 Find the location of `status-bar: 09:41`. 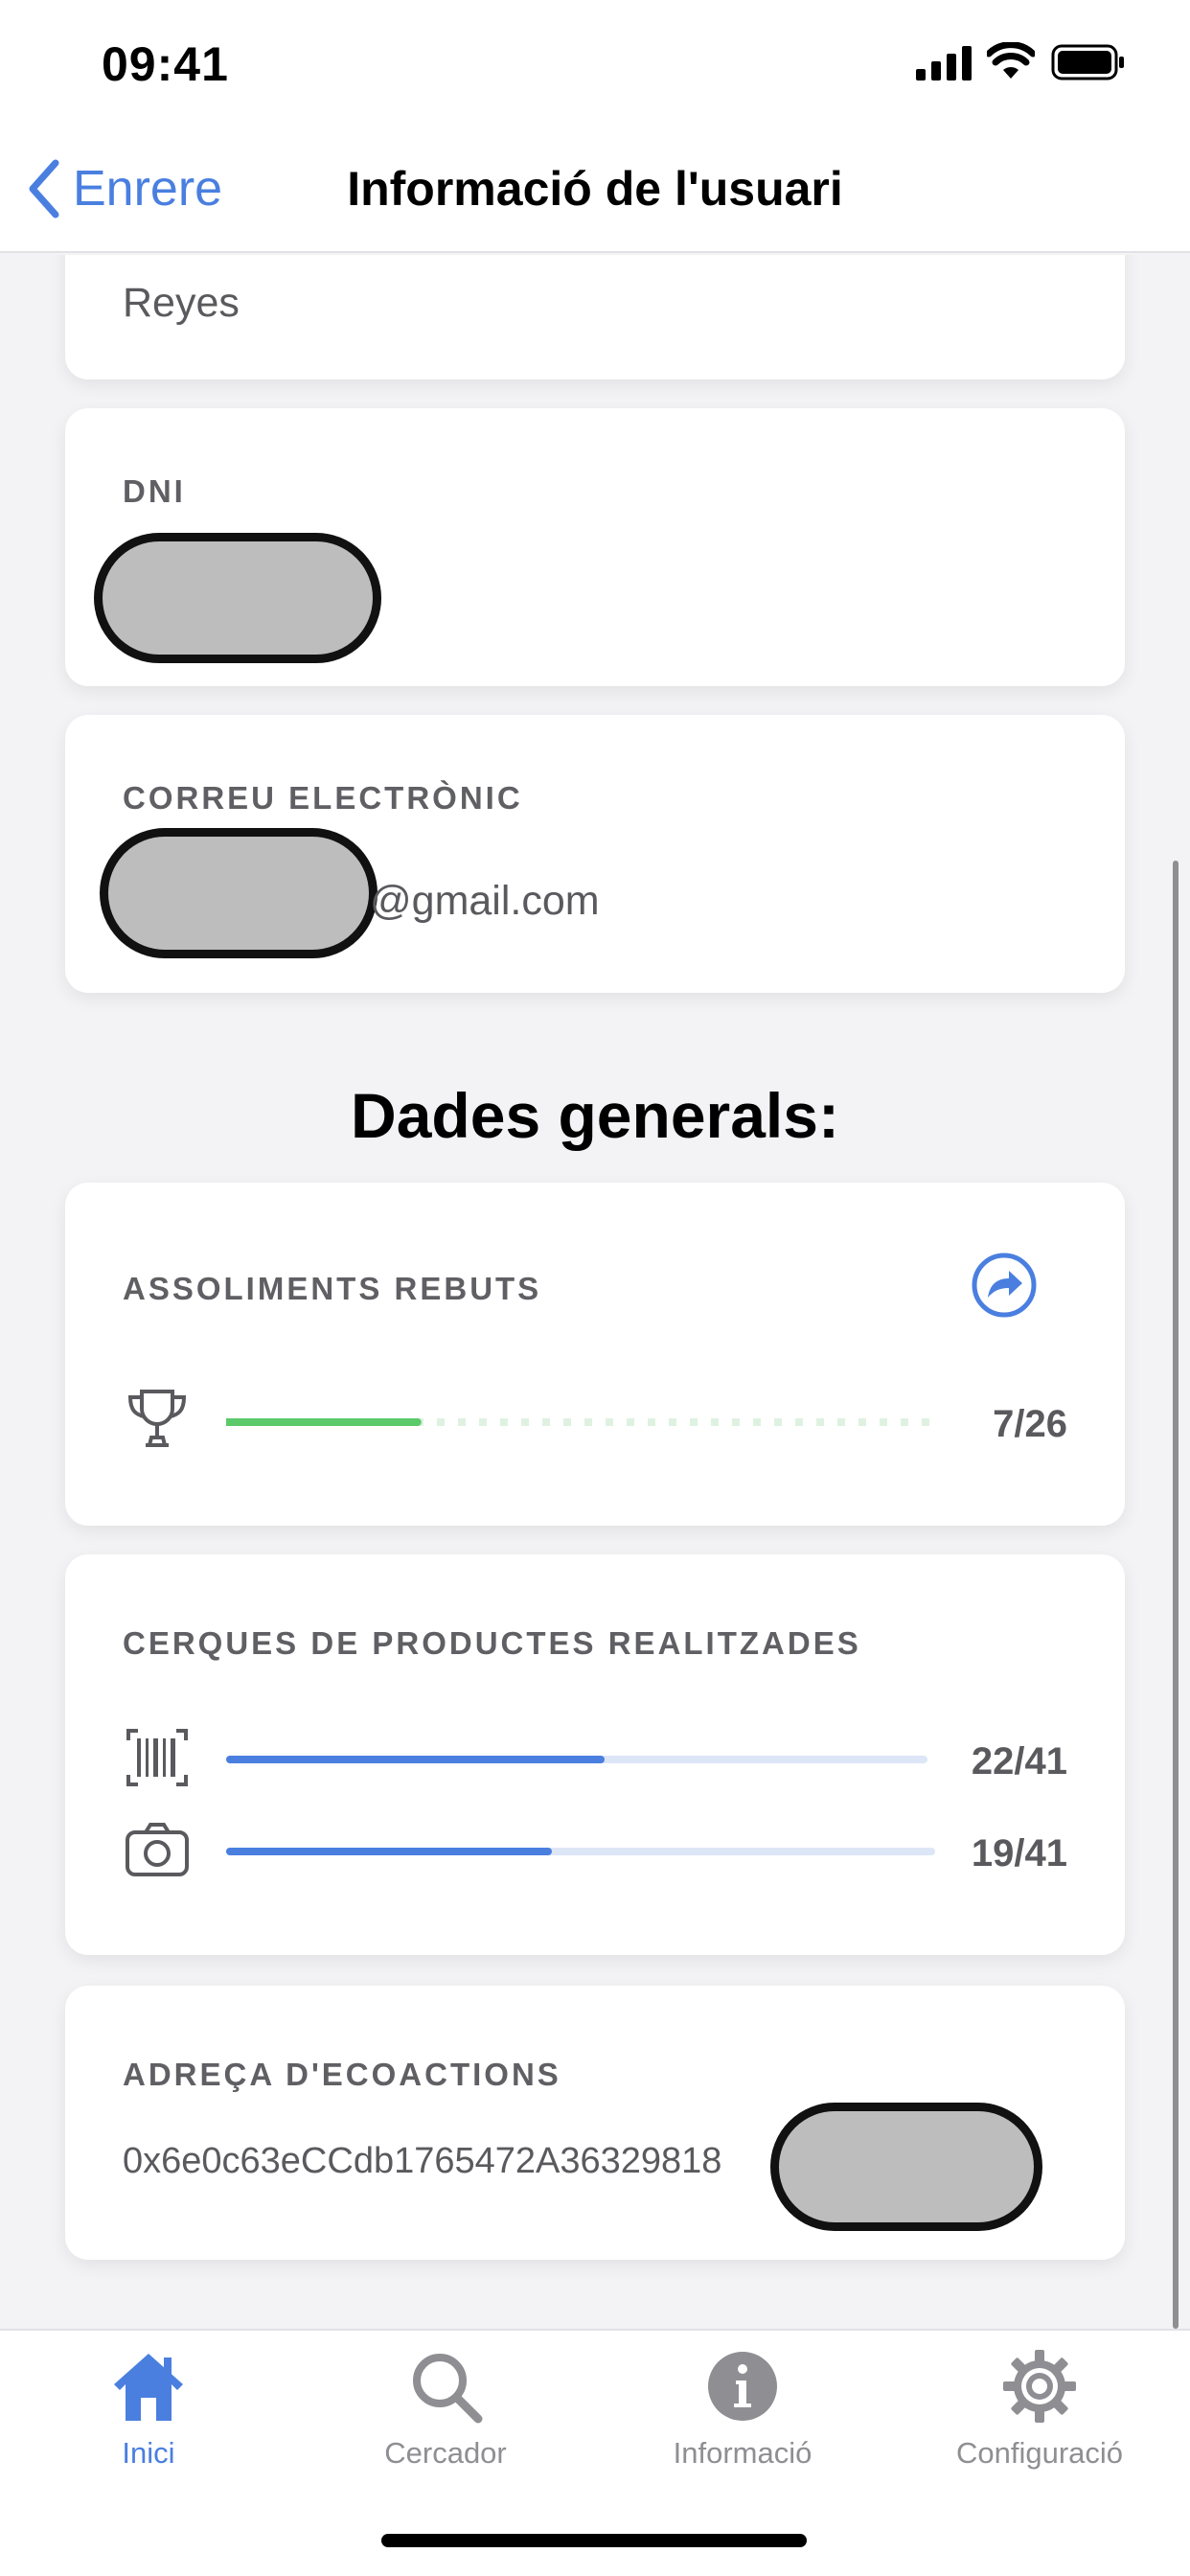

status-bar: 09:41 is located at coordinates (595, 63).